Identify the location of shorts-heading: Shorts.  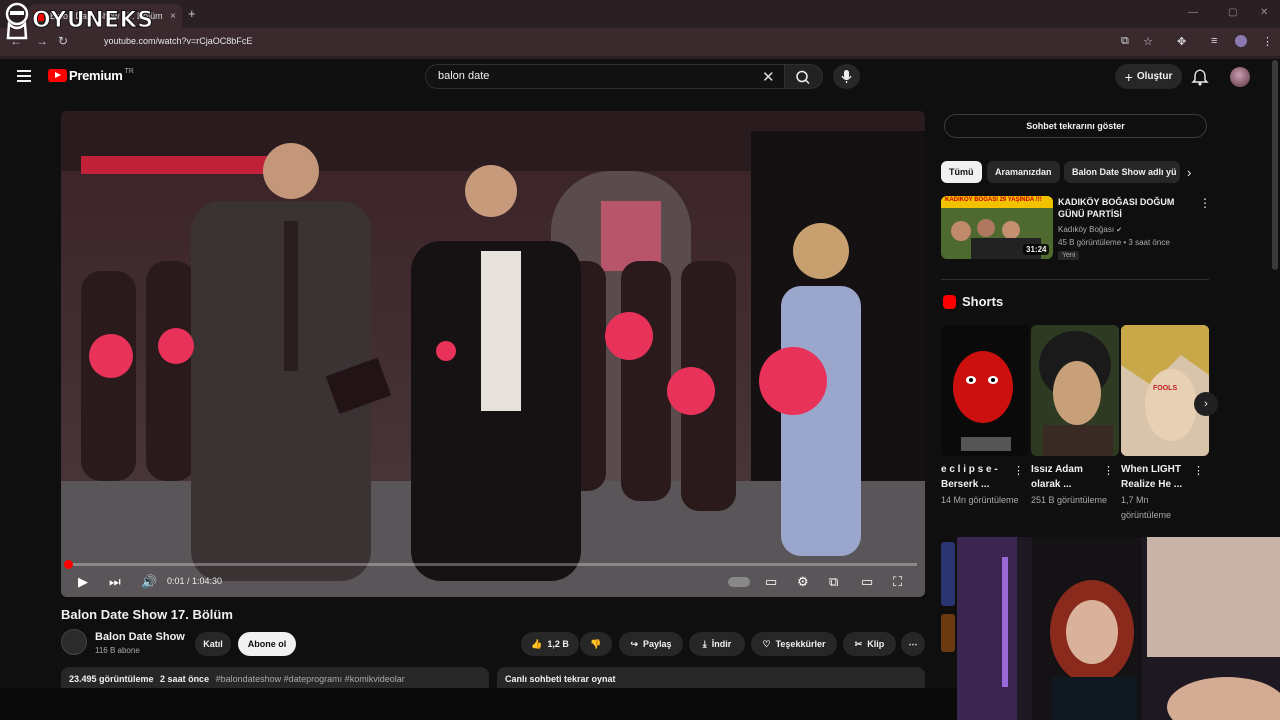
(983, 301).